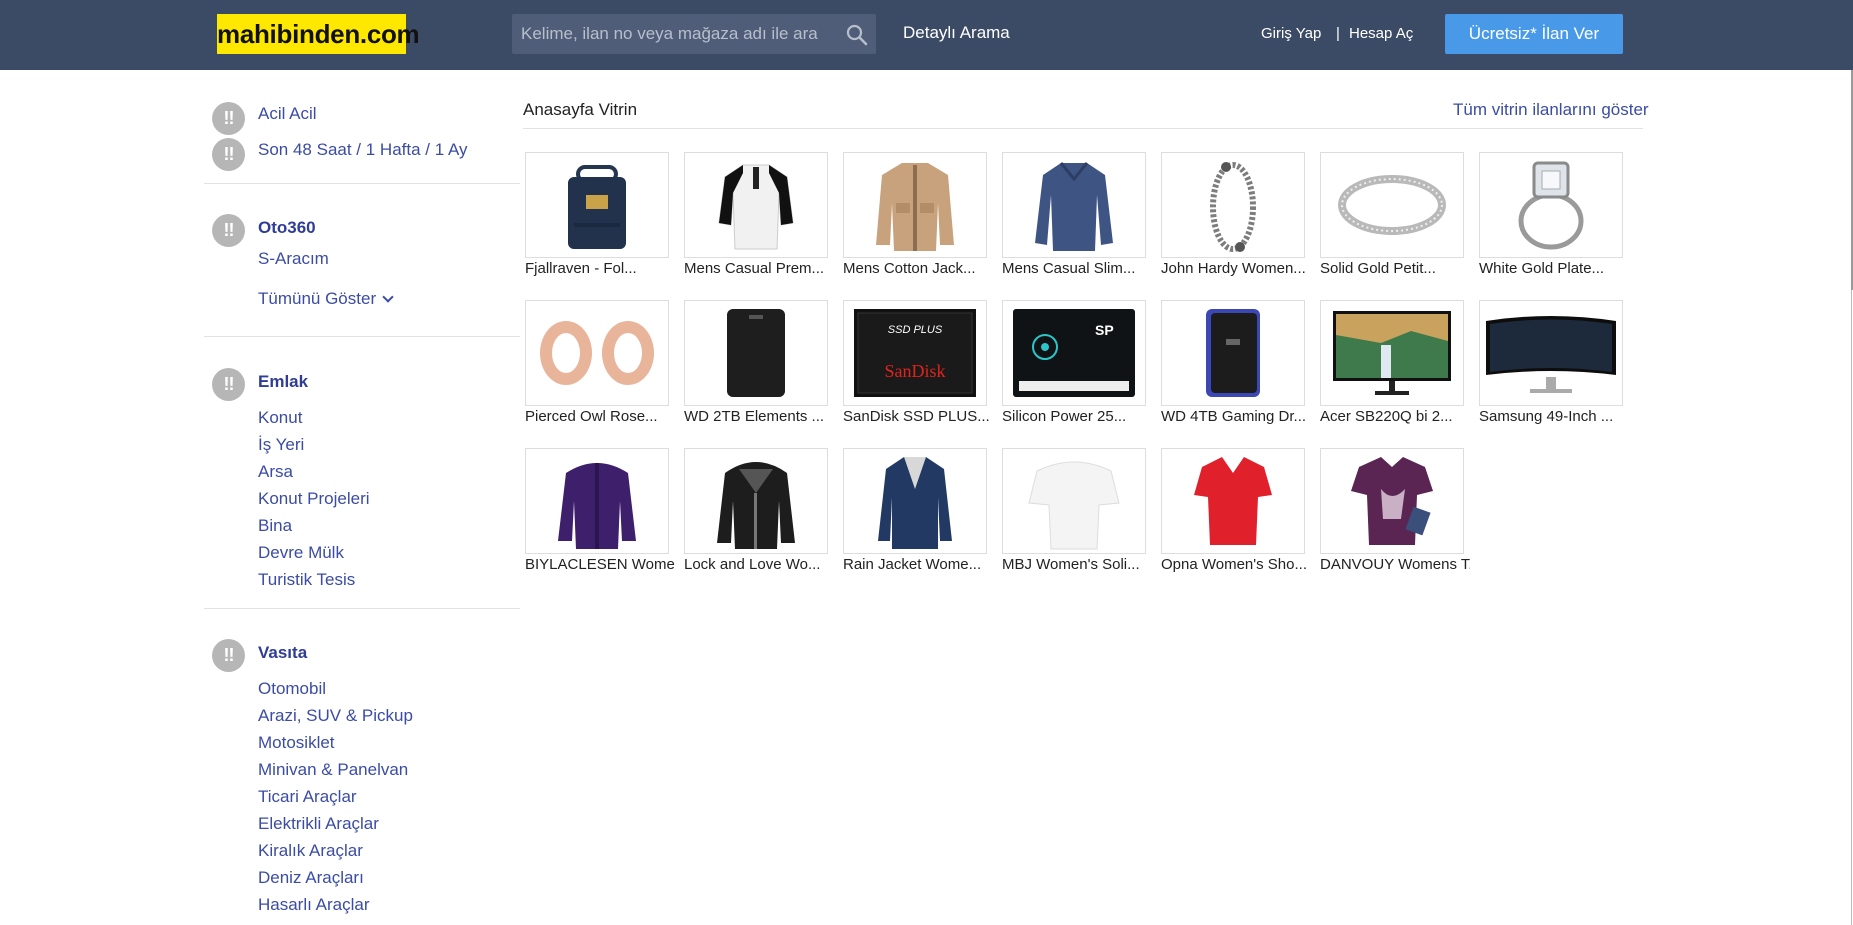 Image resolution: width=1853 pixels, height=925 pixels. I want to click on site-logo: mahibinden.com, so click(318, 34).